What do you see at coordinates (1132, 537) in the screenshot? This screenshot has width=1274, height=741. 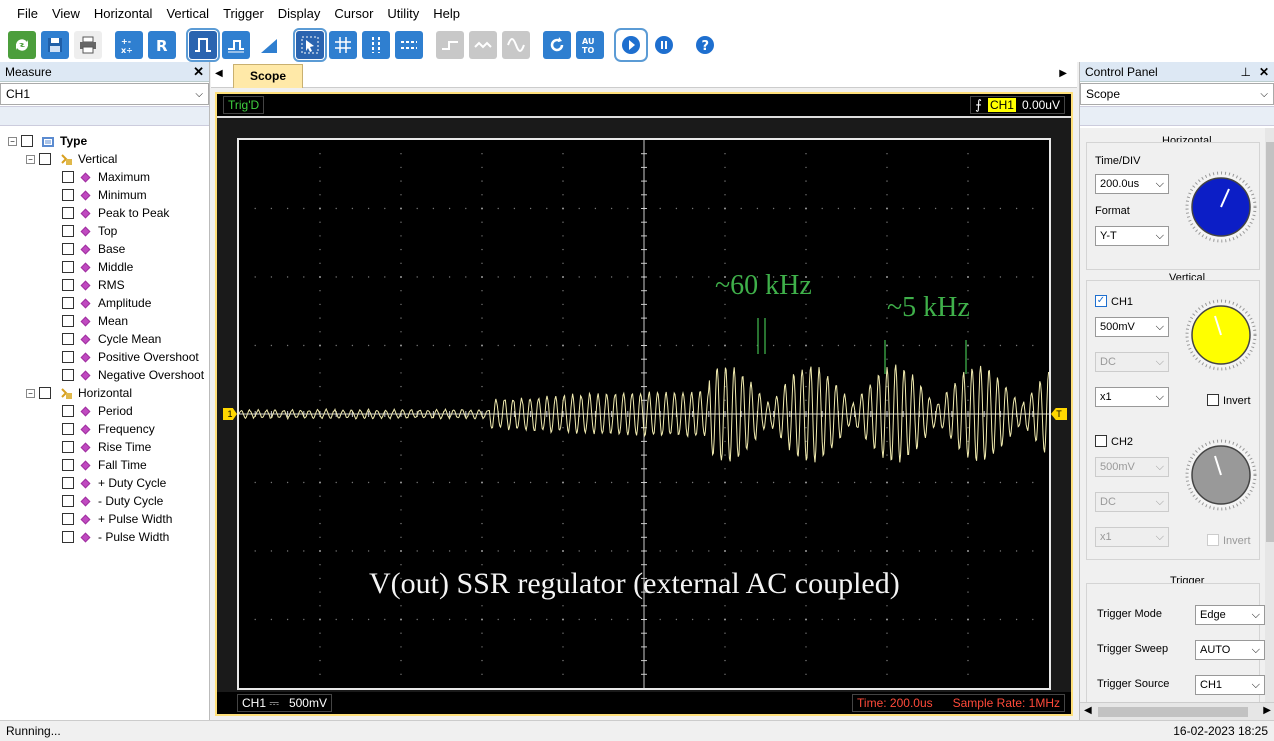 I see `ch2-probe-select: x1 ⌵` at bounding box center [1132, 537].